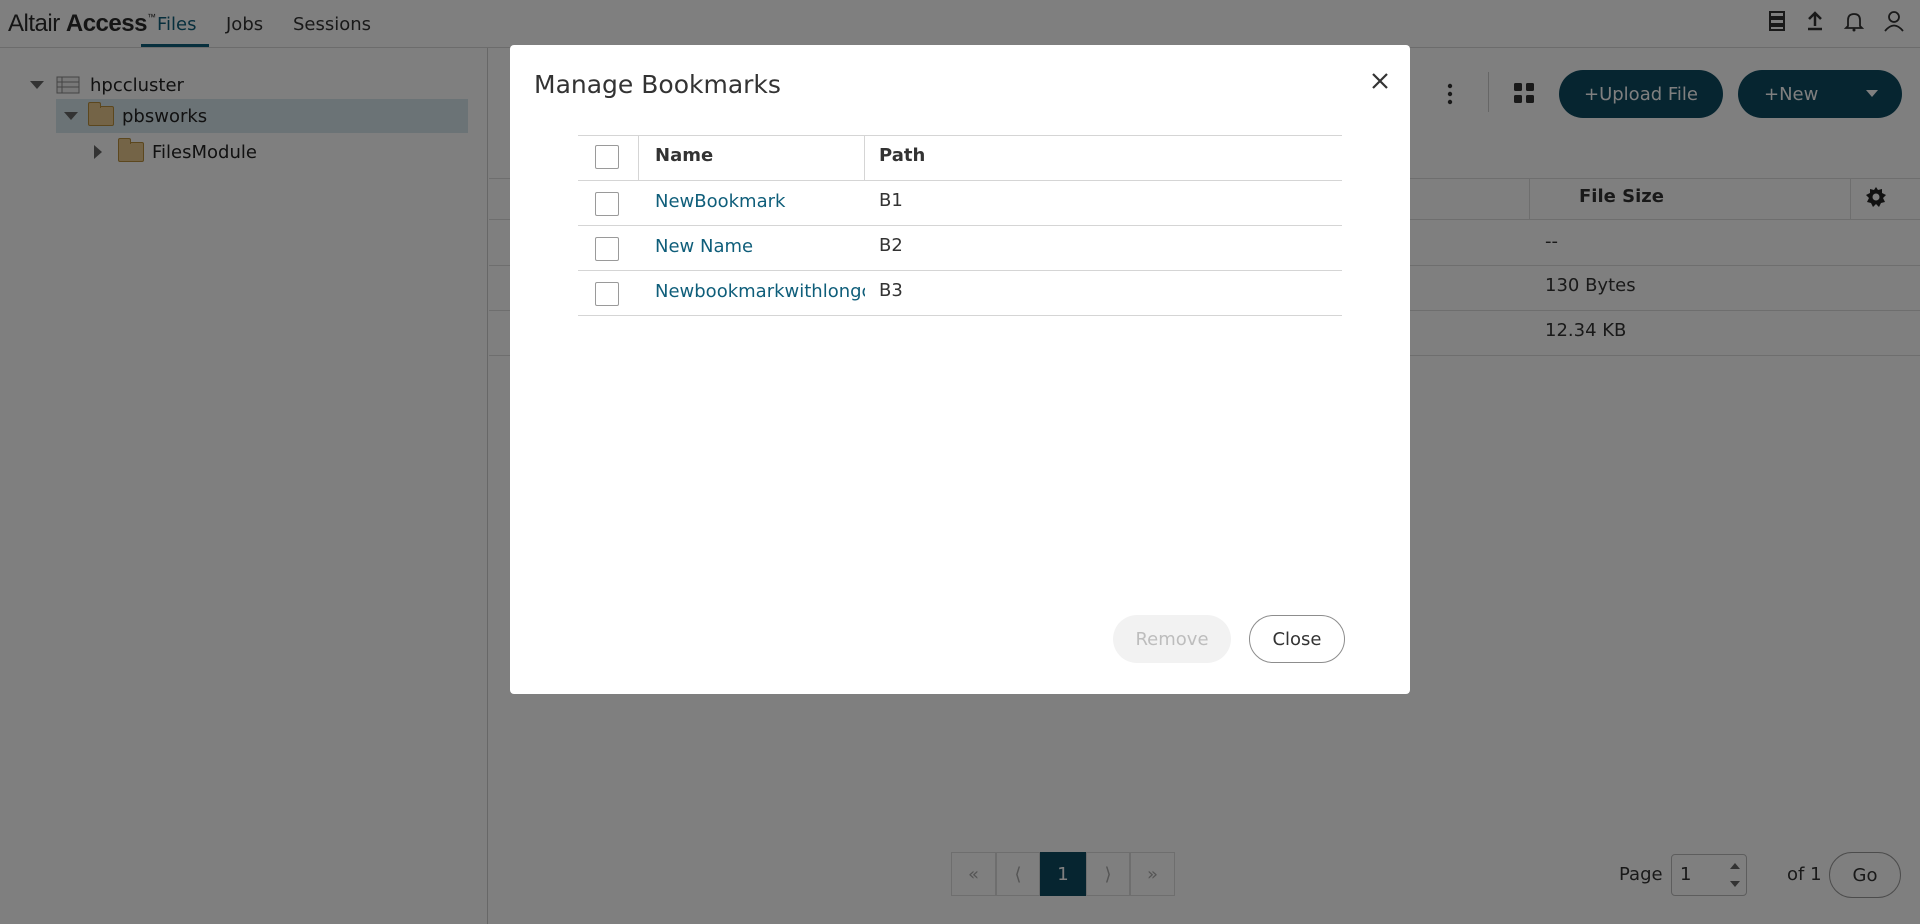 Image resolution: width=1920 pixels, height=924 pixels. I want to click on column-header-name: Name, so click(684, 155).